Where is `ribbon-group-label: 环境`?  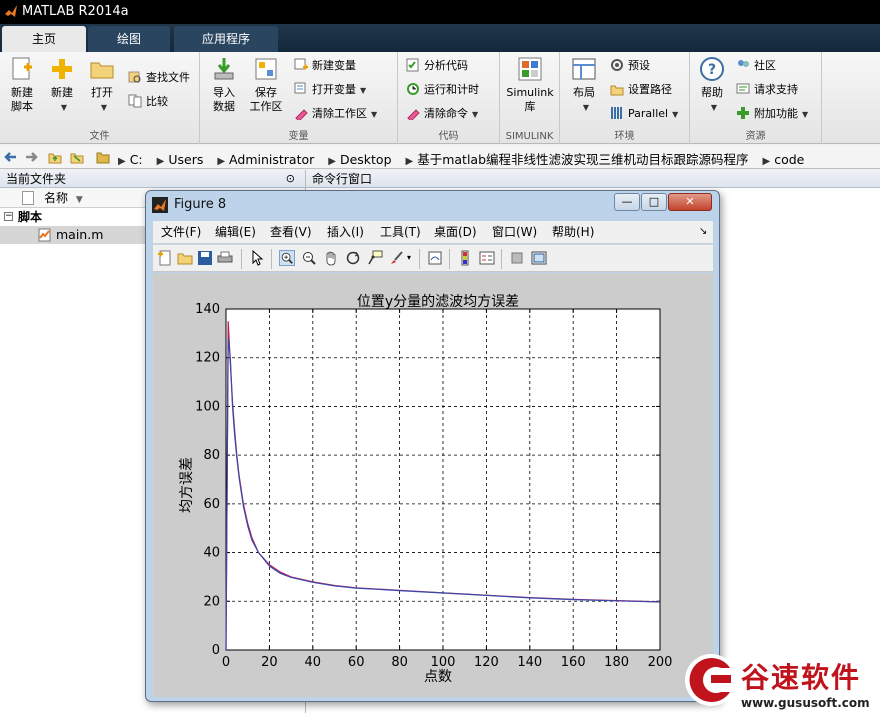
ribbon-group-label: 环境 is located at coordinates (624, 136).